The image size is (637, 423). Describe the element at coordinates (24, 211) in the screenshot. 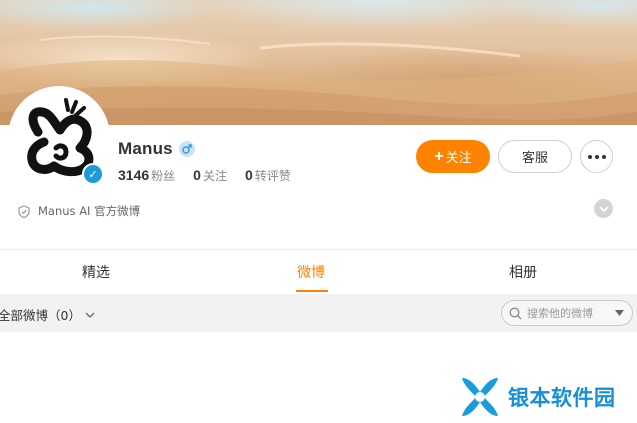

I see `shield-icon` at that location.